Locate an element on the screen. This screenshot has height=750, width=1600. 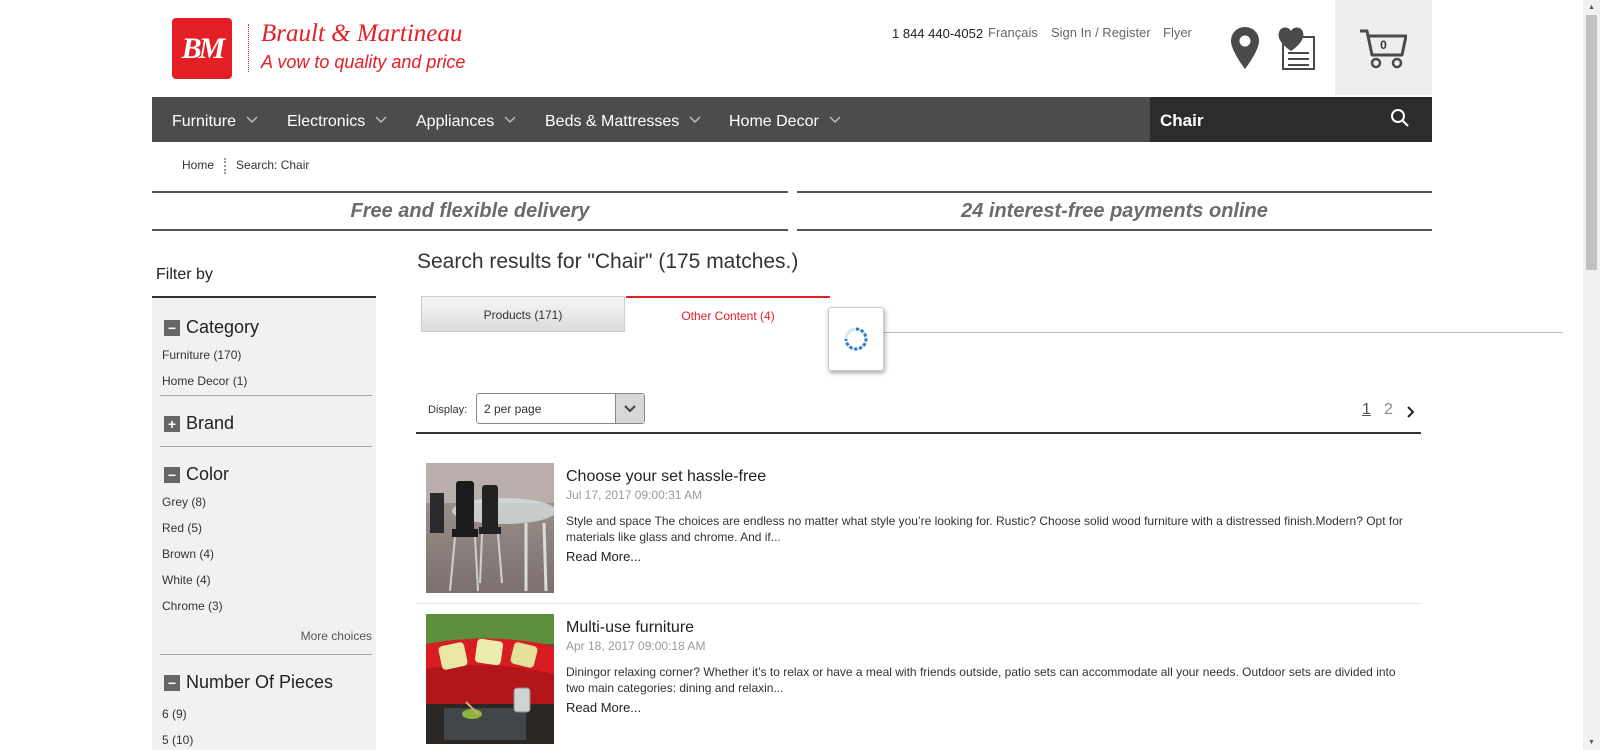
cart-button: 0 is located at coordinates (1383, 47).